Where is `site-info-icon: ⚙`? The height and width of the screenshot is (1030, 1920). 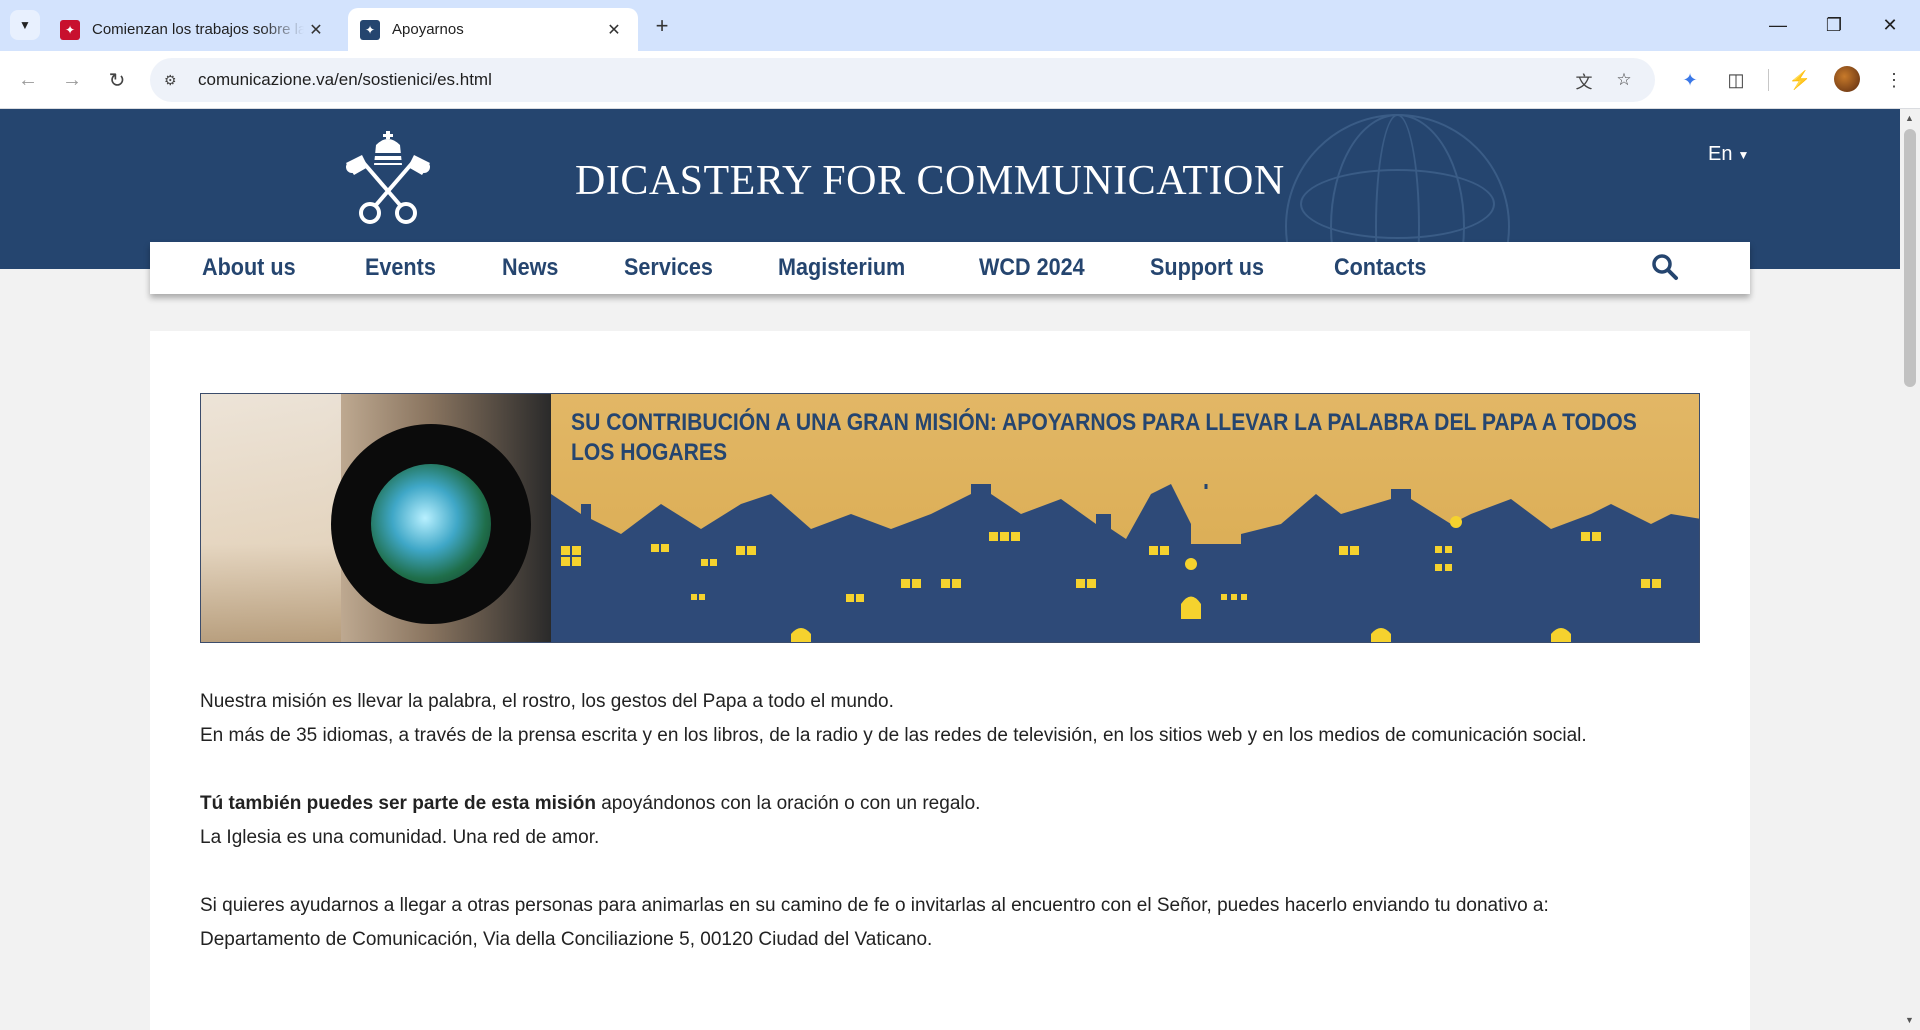 site-info-icon: ⚙ is located at coordinates (176, 80).